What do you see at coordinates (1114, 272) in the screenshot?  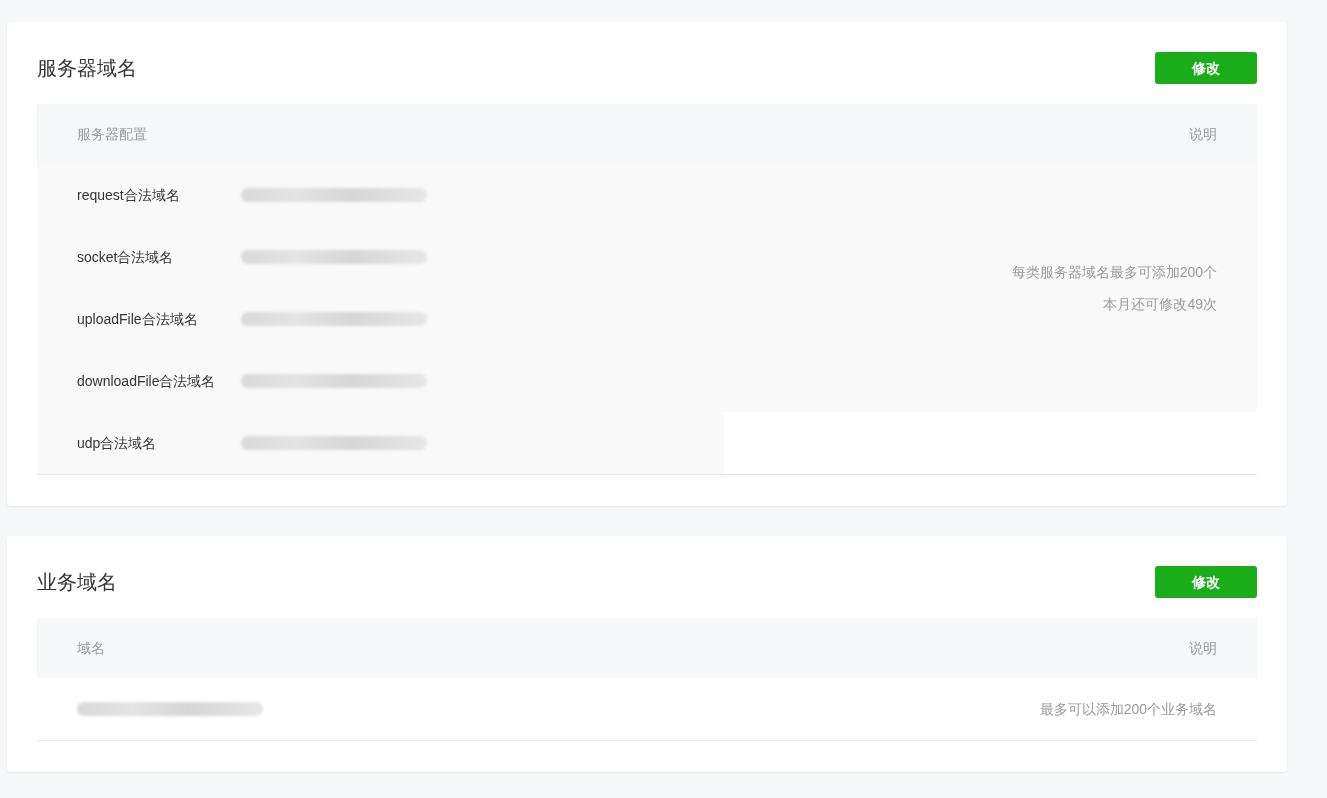 I see `note-text: 每类服务器域名最多可添加200个` at bounding box center [1114, 272].